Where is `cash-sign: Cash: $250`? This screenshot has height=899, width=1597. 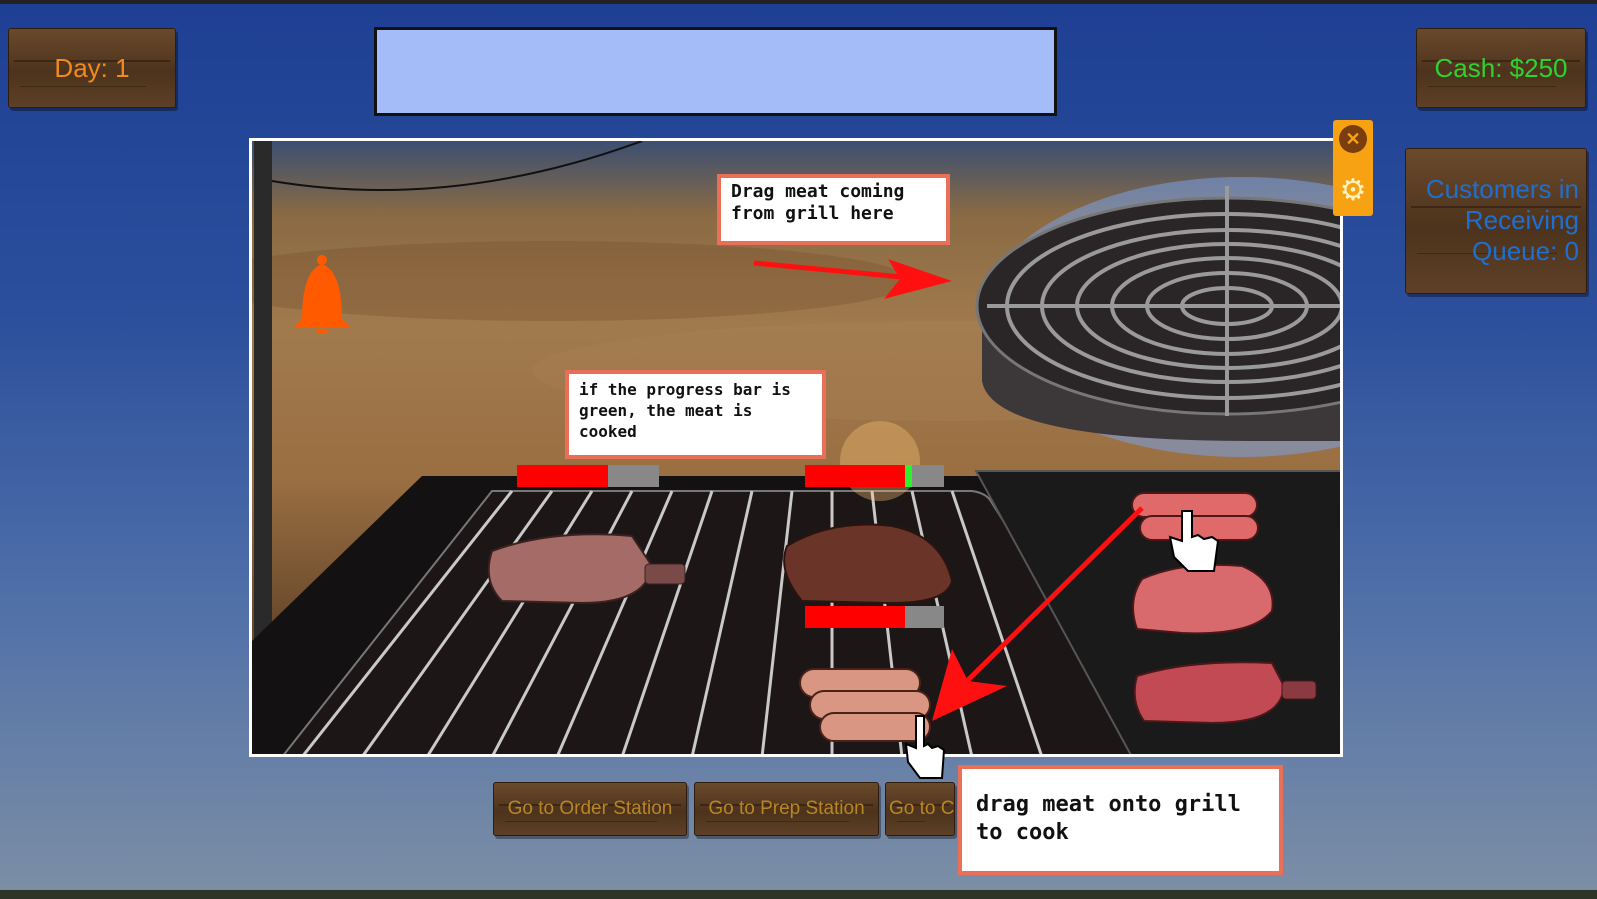
cash-sign: Cash: $250 is located at coordinates (1501, 68).